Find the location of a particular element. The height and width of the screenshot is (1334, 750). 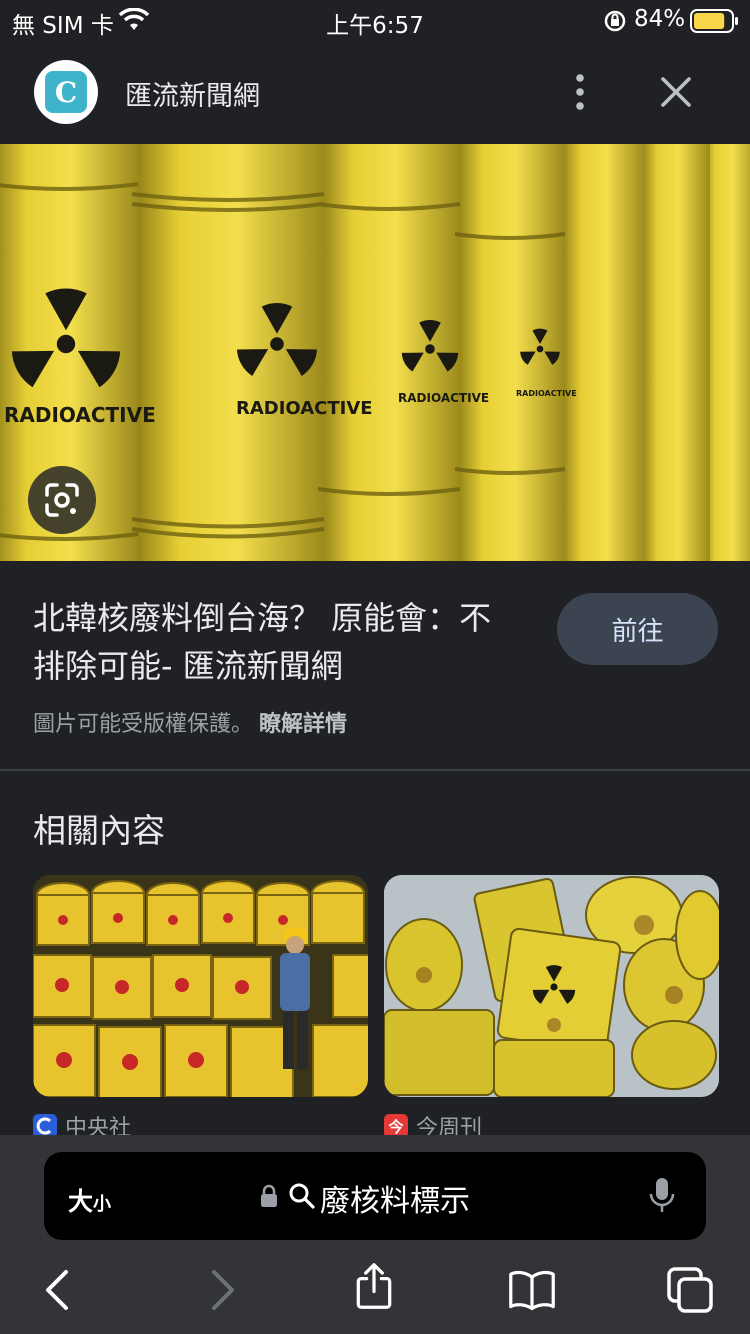

google-lens-button is located at coordinates (62, 500).